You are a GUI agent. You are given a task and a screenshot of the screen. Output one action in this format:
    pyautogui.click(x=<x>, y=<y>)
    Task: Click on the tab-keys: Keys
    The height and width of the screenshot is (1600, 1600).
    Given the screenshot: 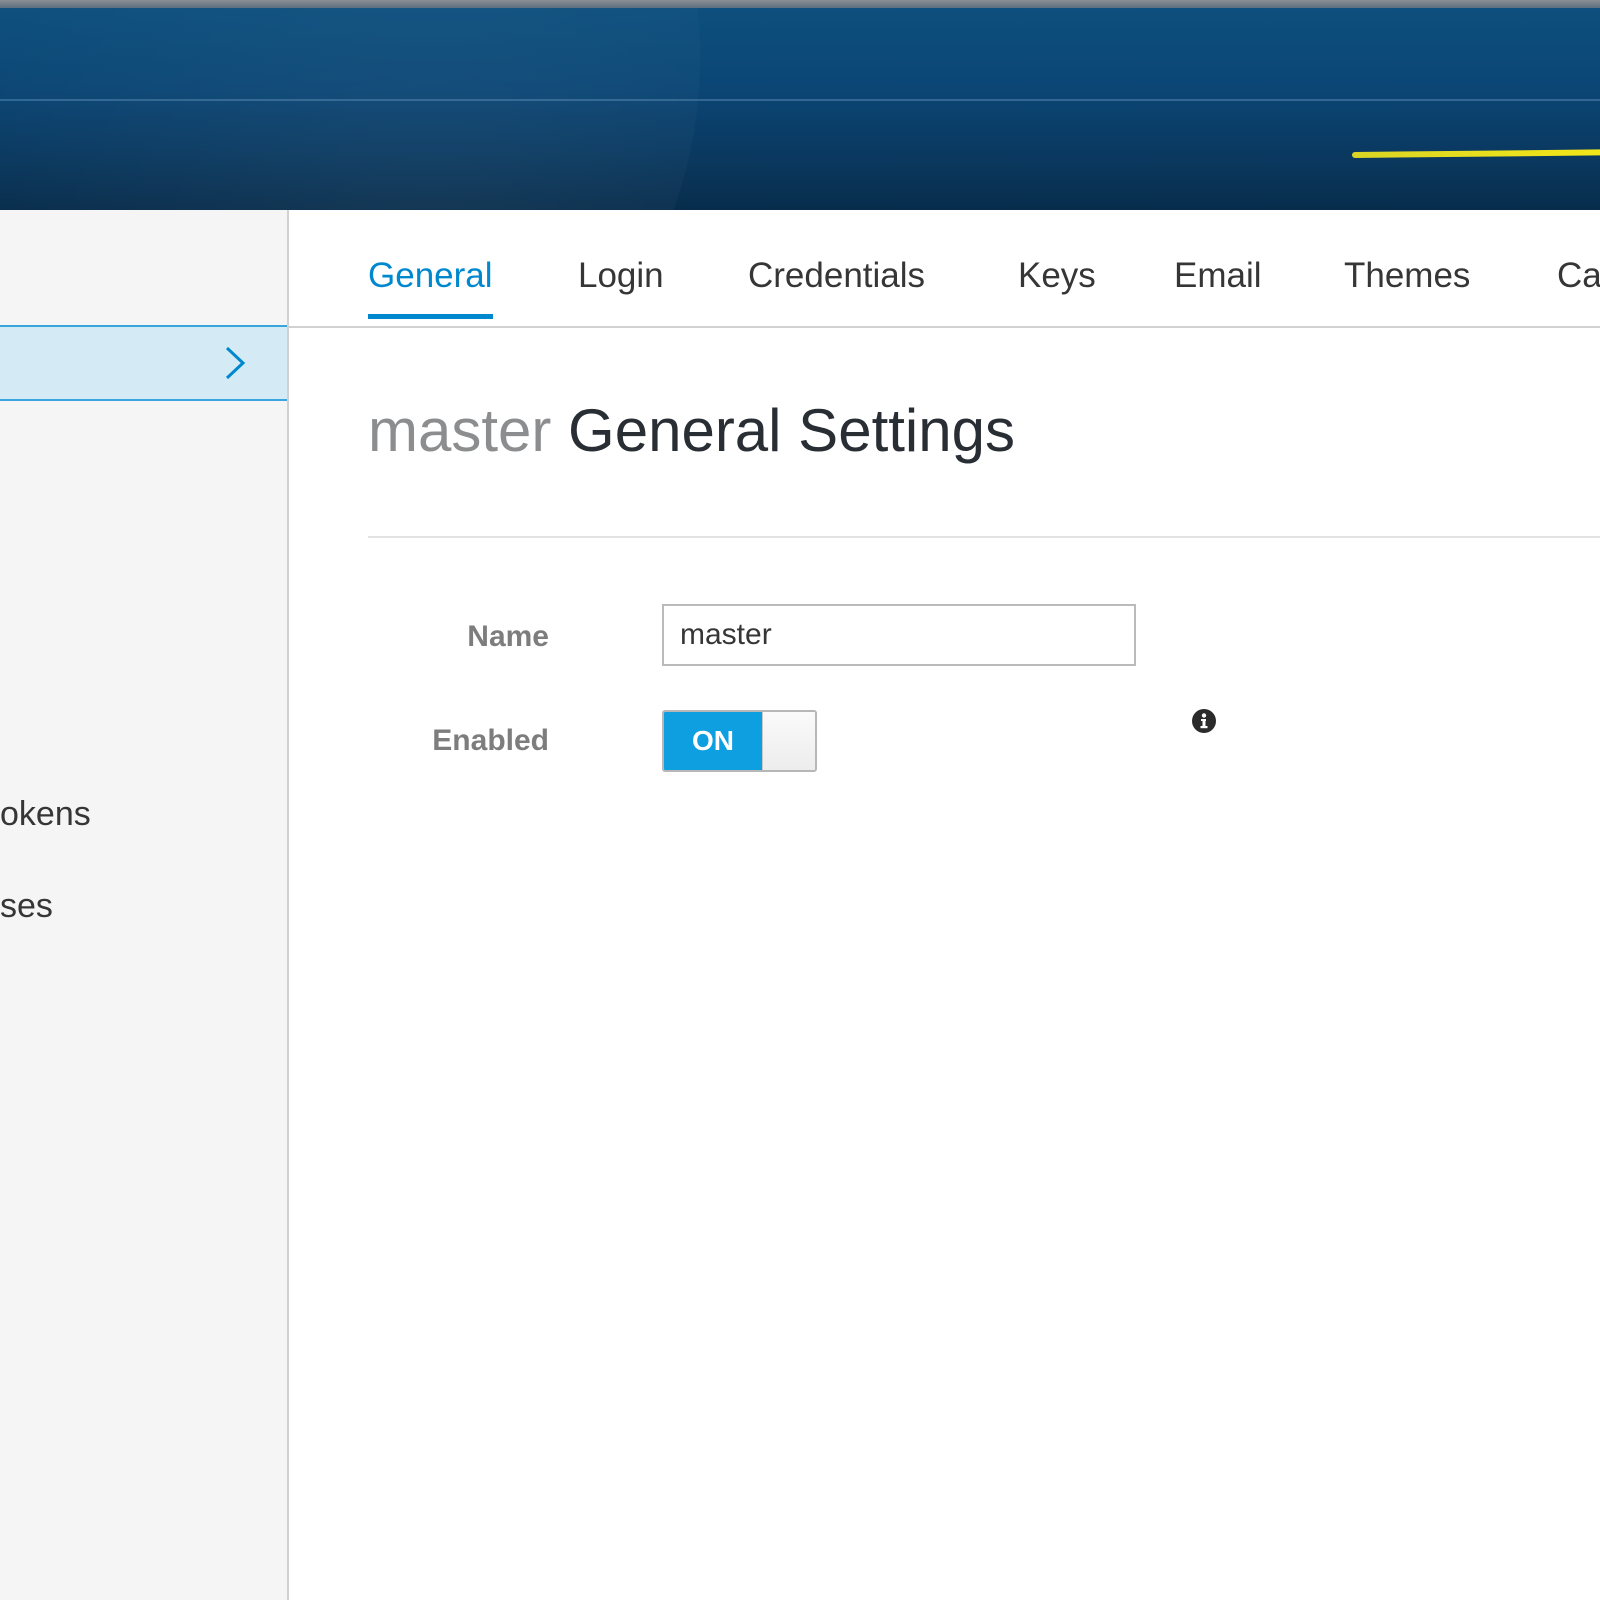 What is the action you would take?
    pyautogui.click(x=1057, y=285)
    